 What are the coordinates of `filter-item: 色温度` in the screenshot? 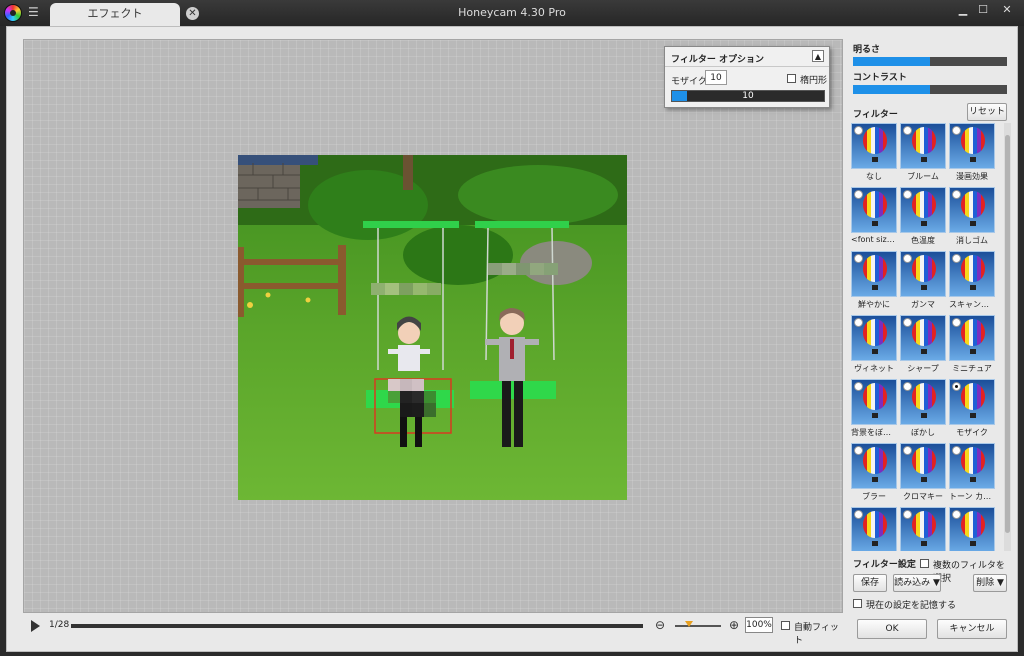 It's located at (923, 216).